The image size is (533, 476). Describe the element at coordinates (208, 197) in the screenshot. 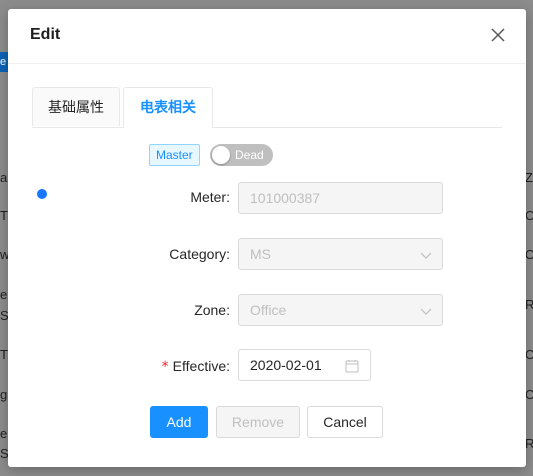

I see `meter-label-text: Meter` at that location.